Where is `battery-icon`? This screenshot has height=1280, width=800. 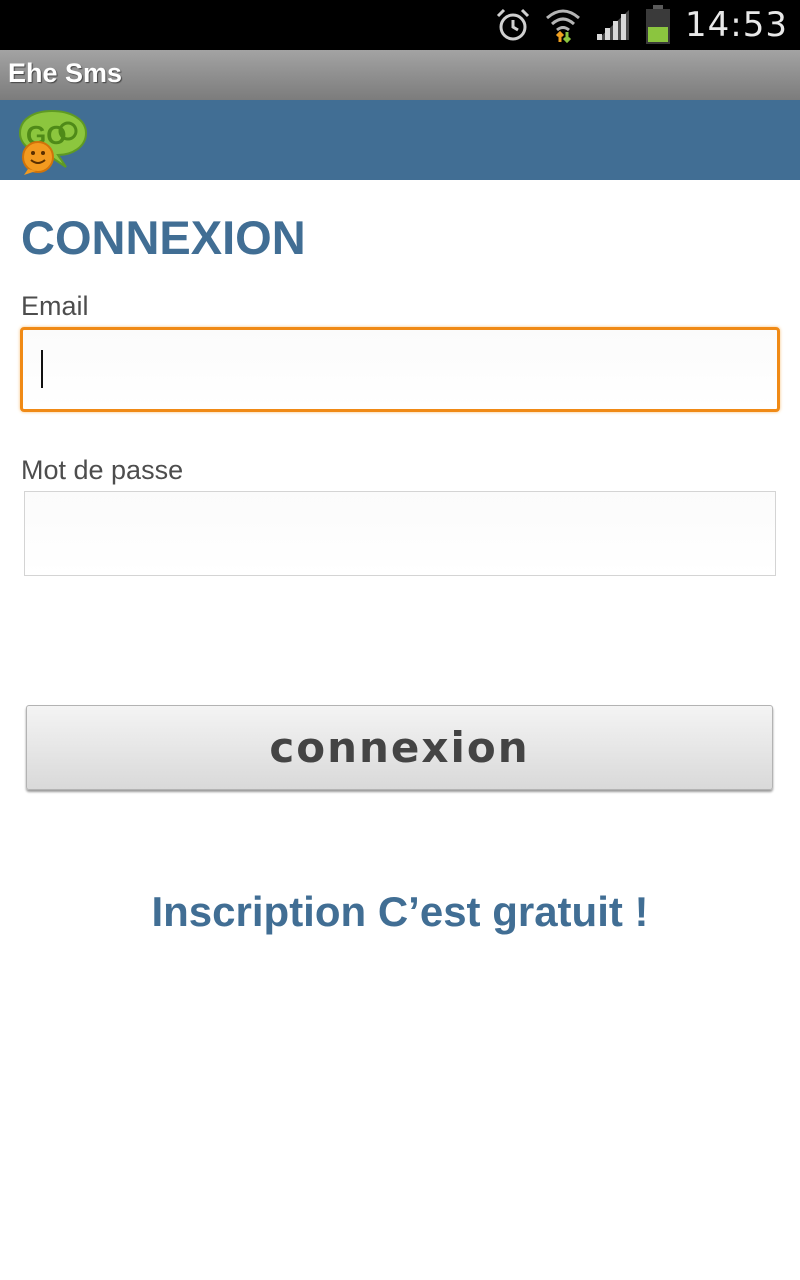
battery-icon is located at coordinates (658, 24).